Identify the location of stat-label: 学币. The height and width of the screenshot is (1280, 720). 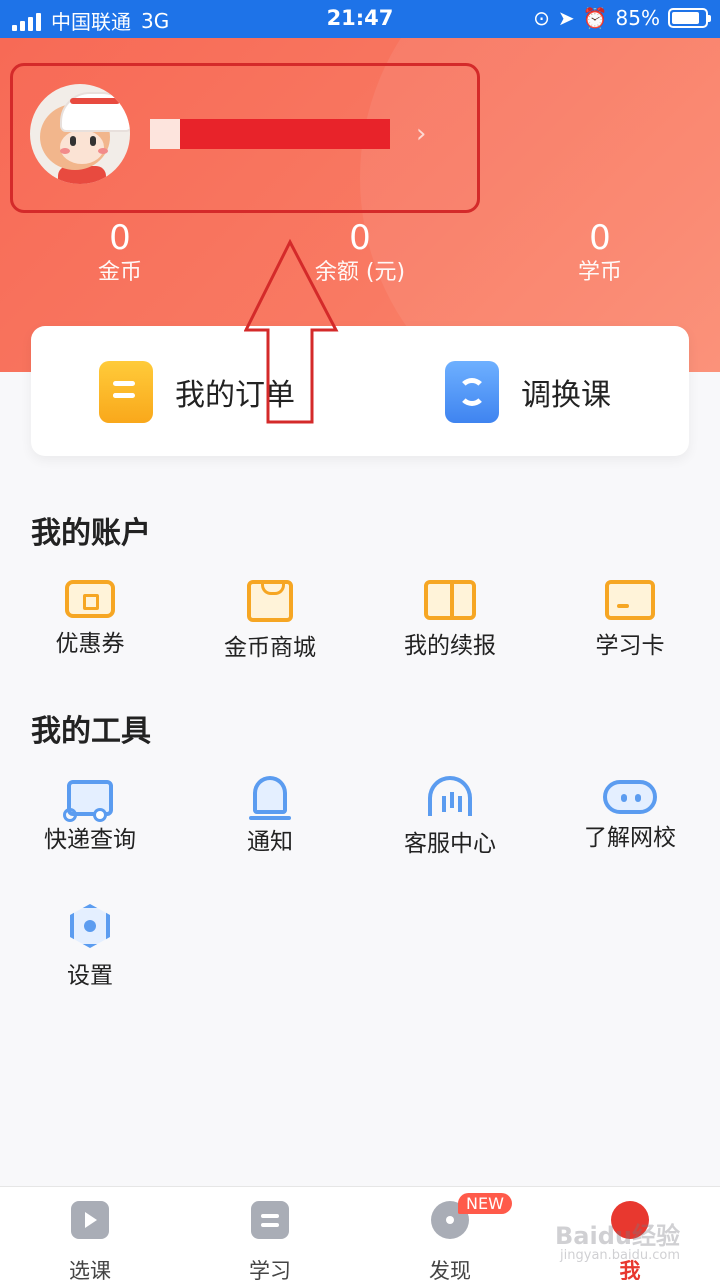
(599, 272).